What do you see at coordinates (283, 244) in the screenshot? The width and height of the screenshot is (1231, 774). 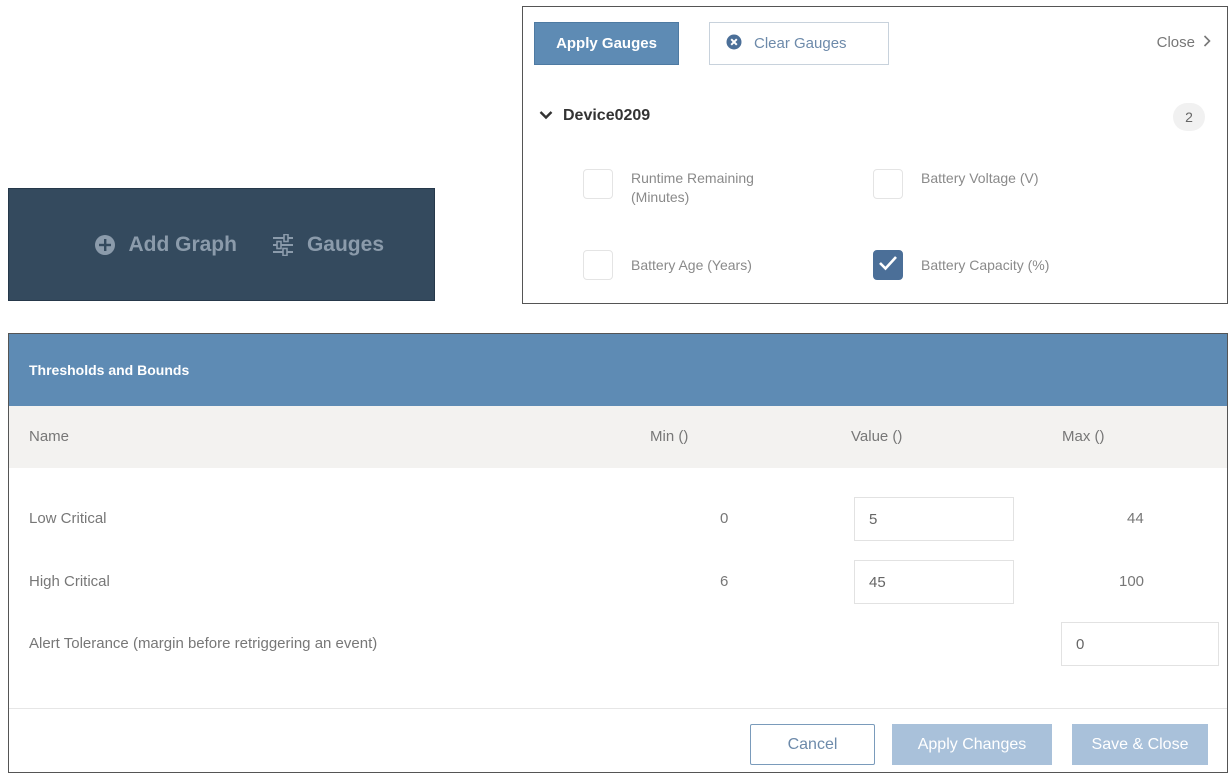 I see `sliders-icon` at bounding box center [283, 244].